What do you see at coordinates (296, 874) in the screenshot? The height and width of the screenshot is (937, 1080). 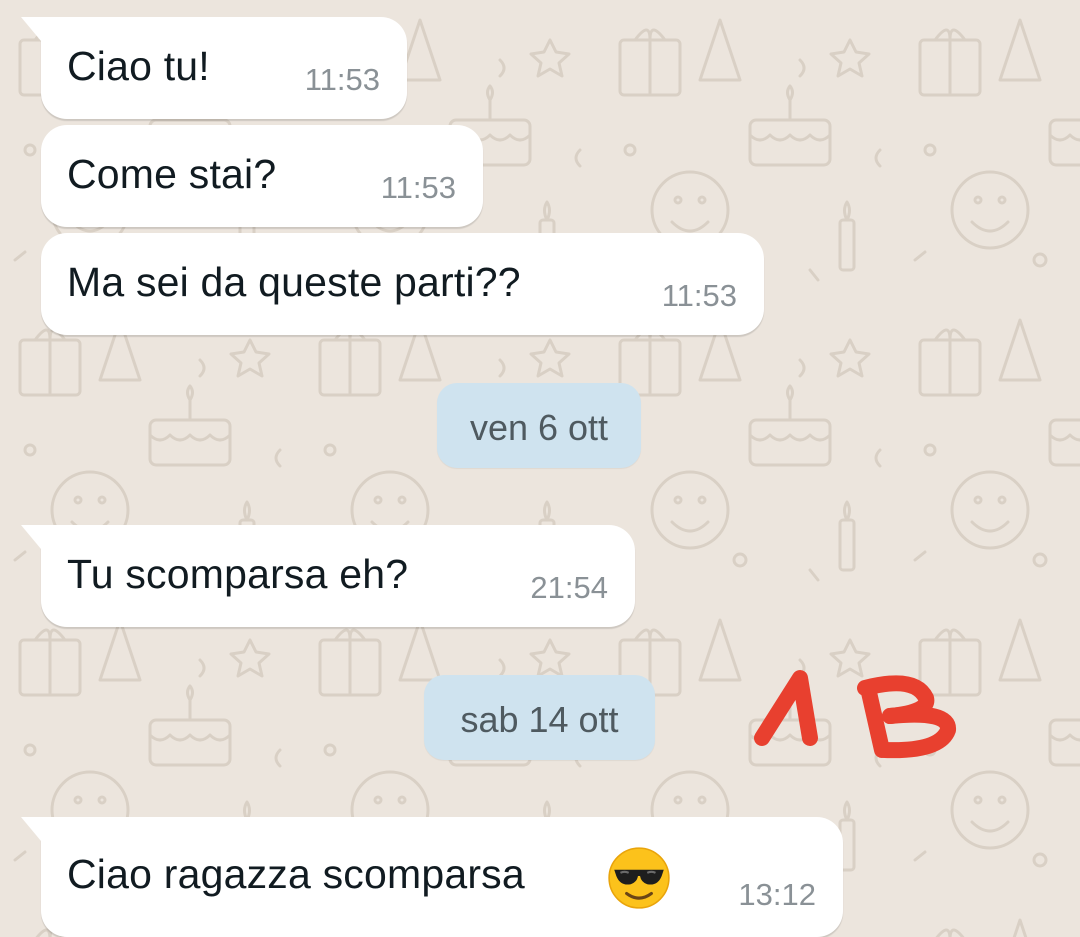 I see `message-text: Ciao ragazza scomparsa` at bounding box center [296, 874].